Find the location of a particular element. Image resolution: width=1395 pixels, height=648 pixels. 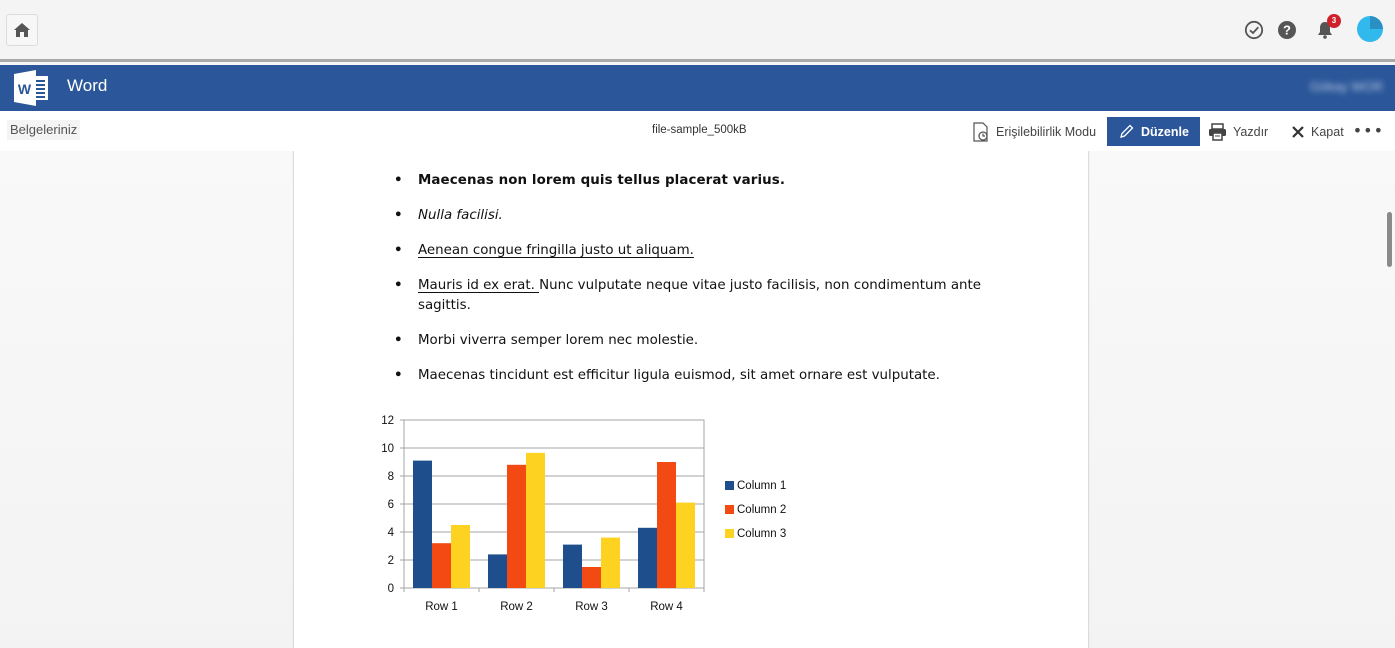

list-item-underlined-text: Mauris id ex erat. is located at coordinates (479, 285).